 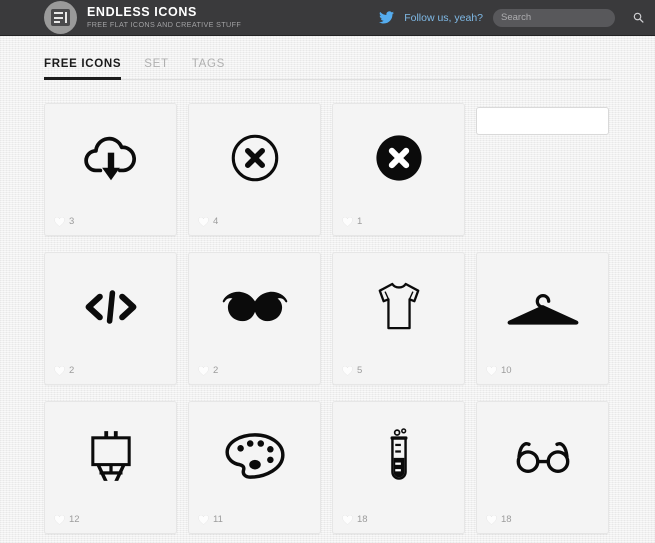 I want to click on header-actions: Follow us, yeah?, so click(x=511, y=17).